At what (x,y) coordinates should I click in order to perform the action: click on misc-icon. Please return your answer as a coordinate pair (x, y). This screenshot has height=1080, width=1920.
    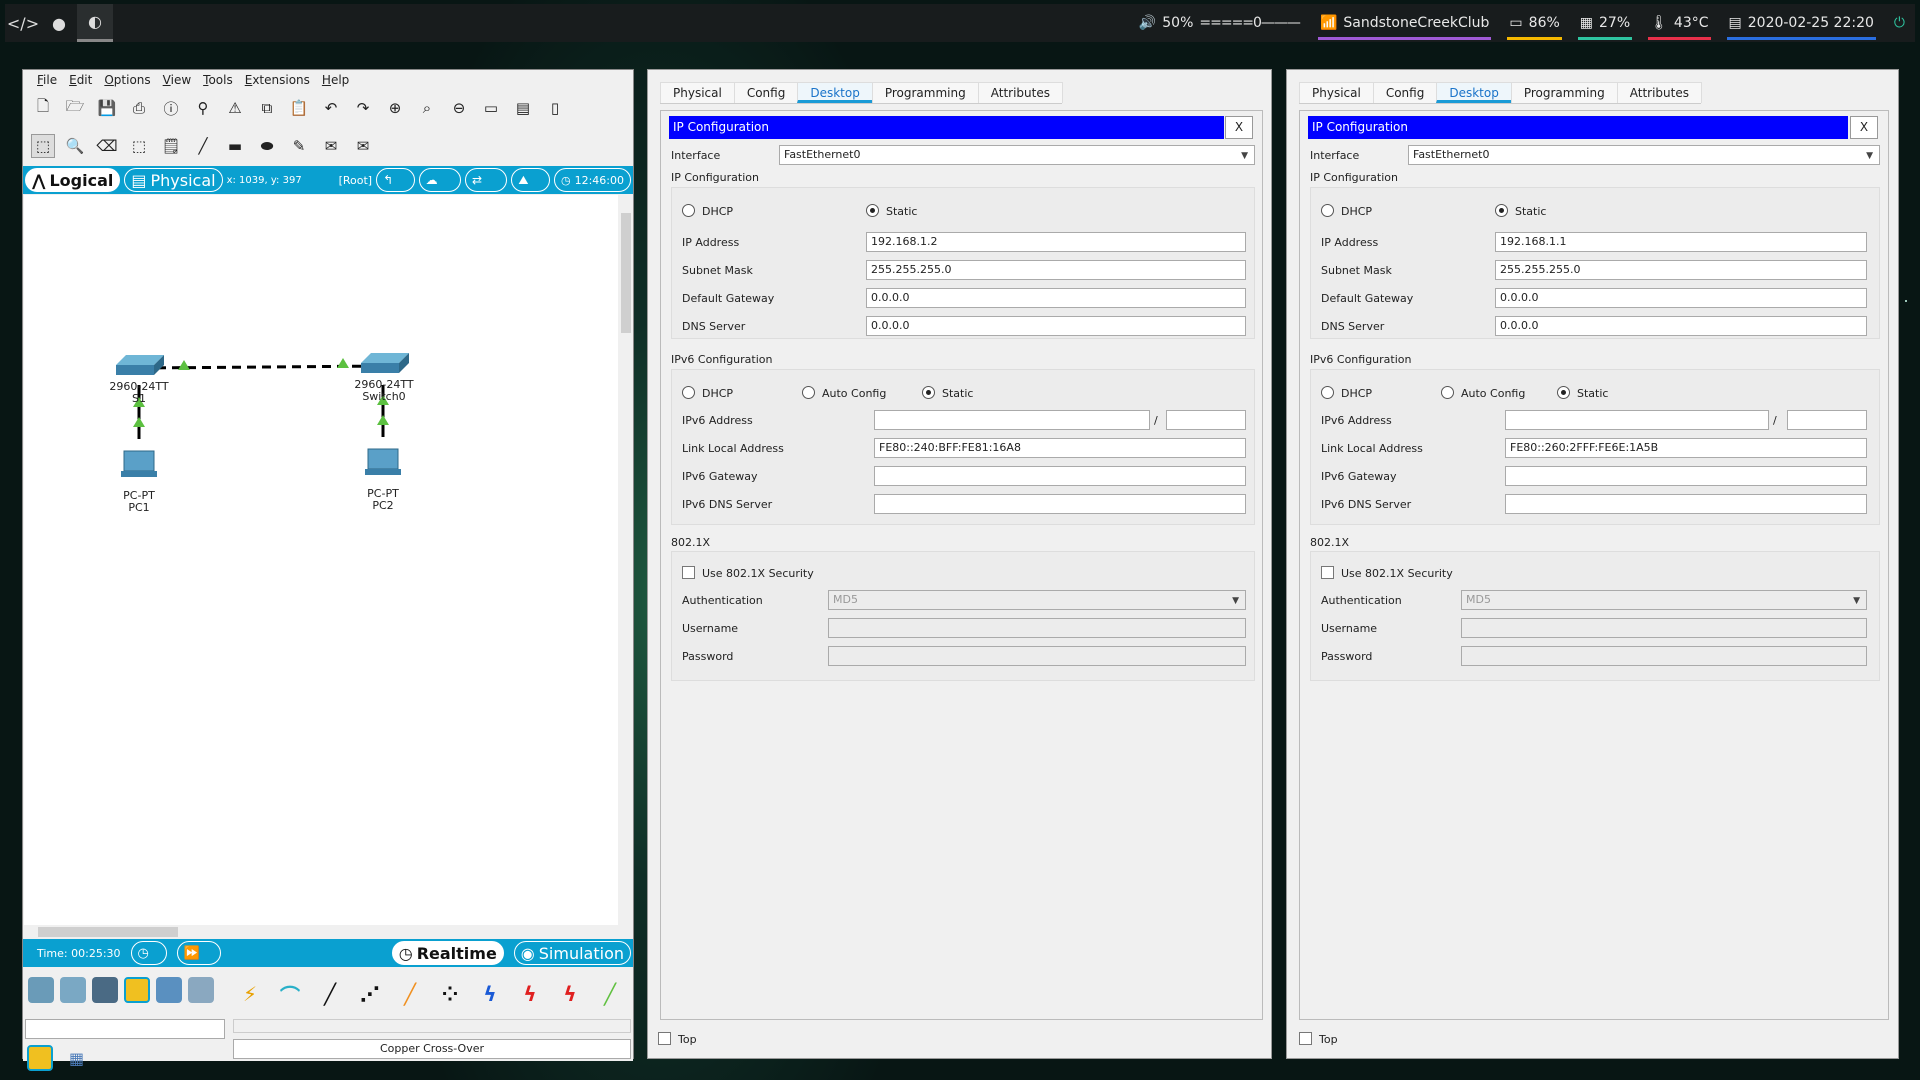
    Looking at the image, I should click on (169, 990).